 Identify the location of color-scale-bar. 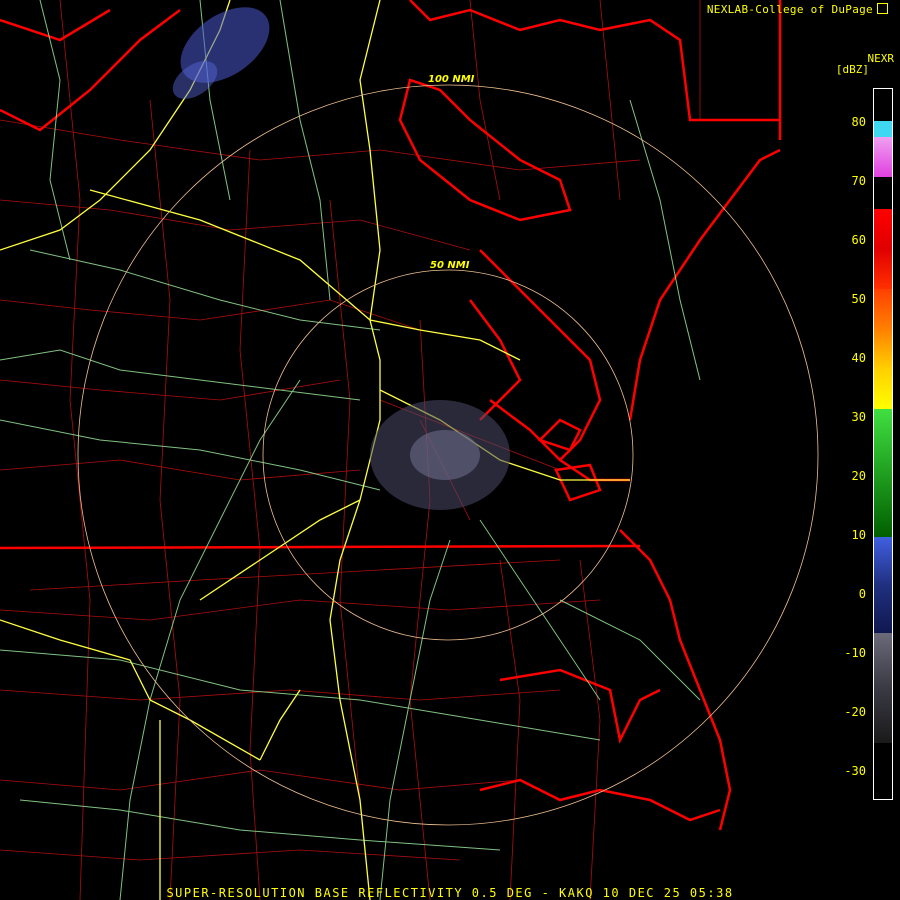
(883, 444).